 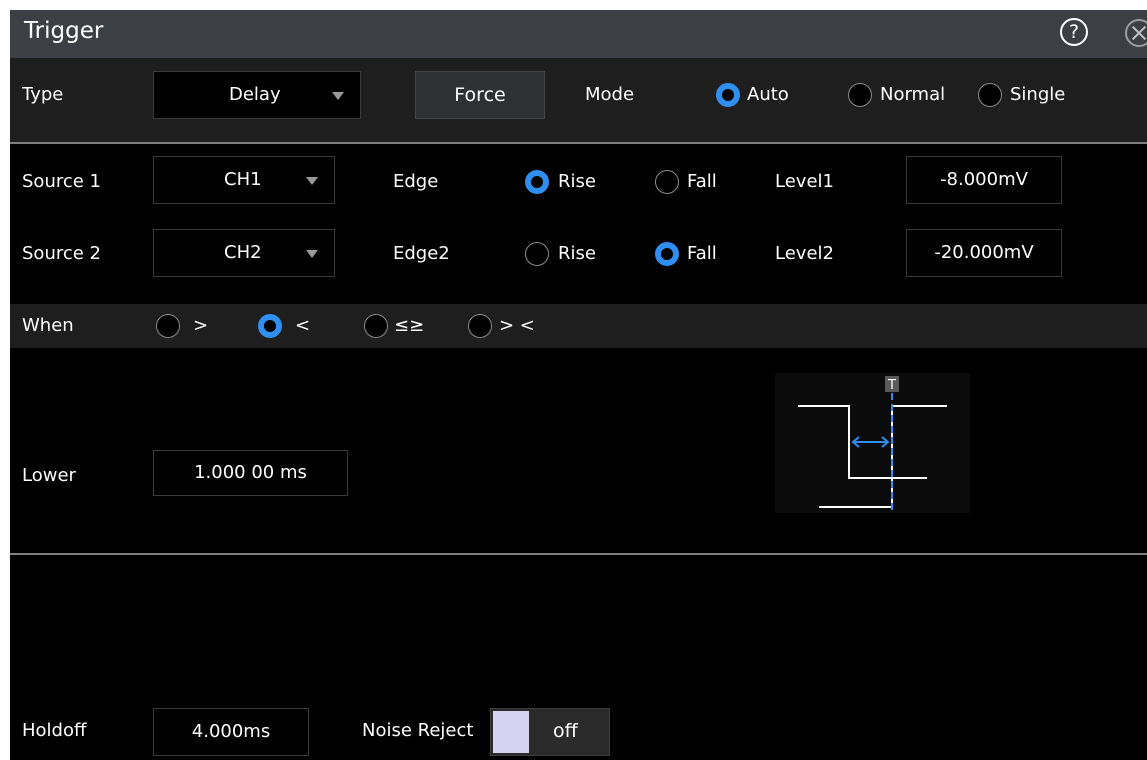 What do you see at coordinates (984, 253) in the screenshot?
I see `level2-input: -20.000mV` at bounding box center [984, 253].